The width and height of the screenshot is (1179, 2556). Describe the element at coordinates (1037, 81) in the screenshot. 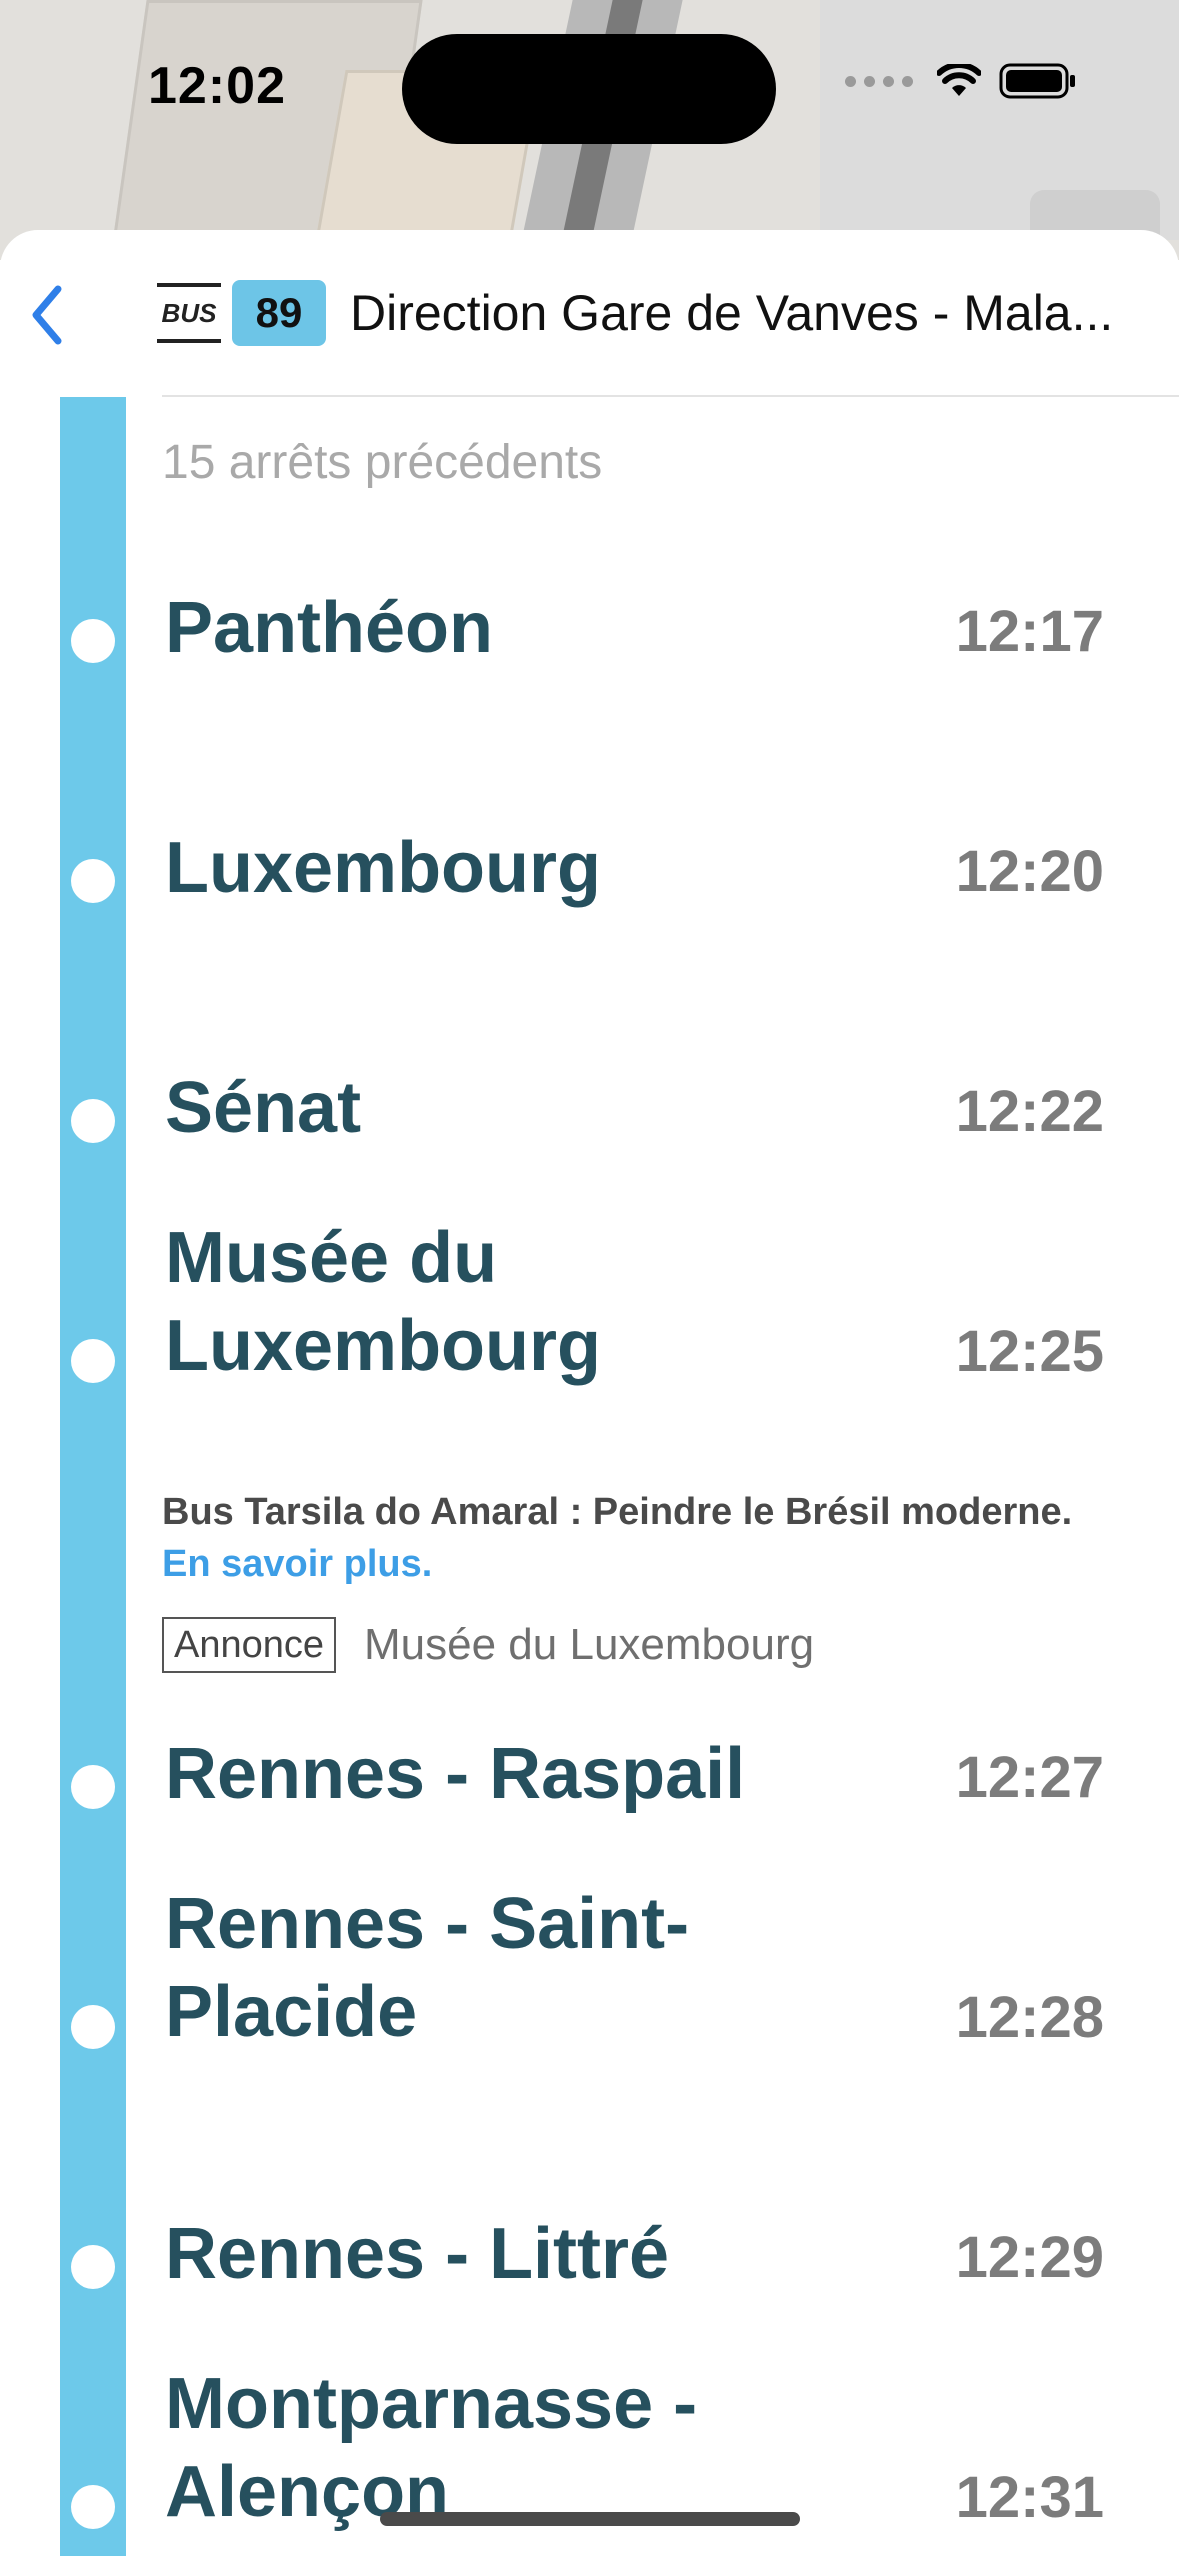

I see `battery-icon` at that location.